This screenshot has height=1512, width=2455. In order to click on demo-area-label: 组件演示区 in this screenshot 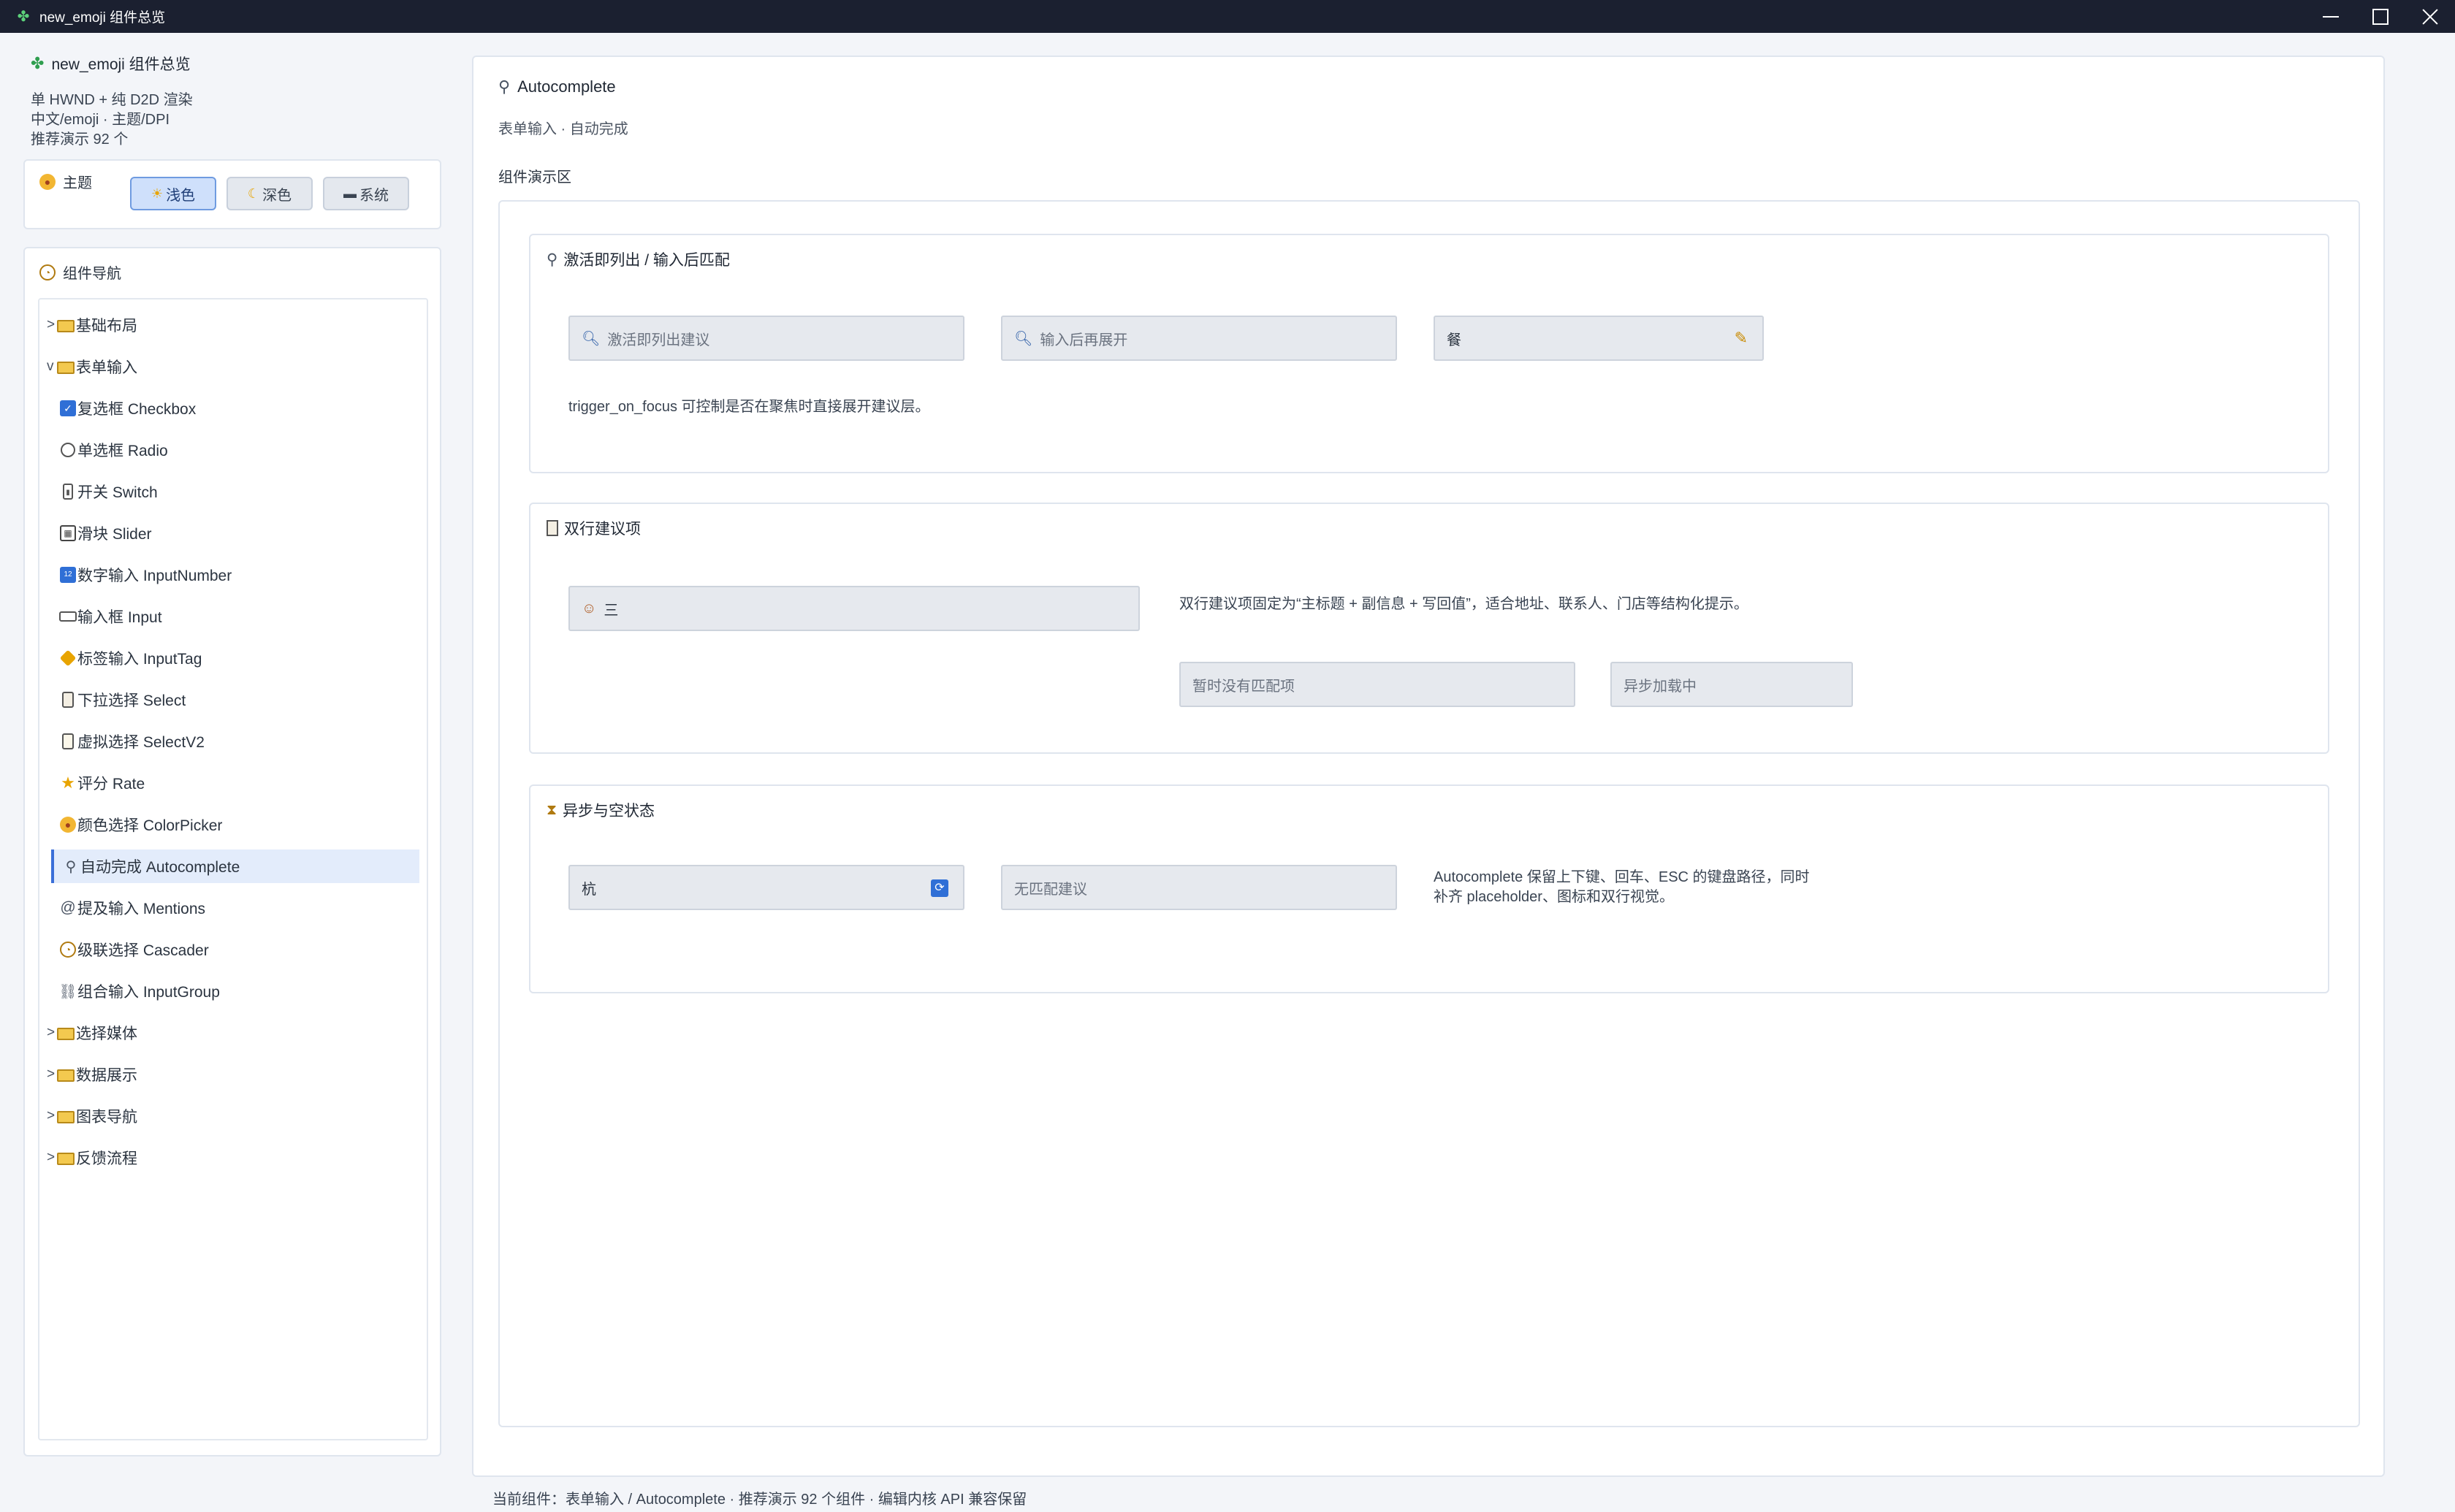, I will do `click(534, 177)`.